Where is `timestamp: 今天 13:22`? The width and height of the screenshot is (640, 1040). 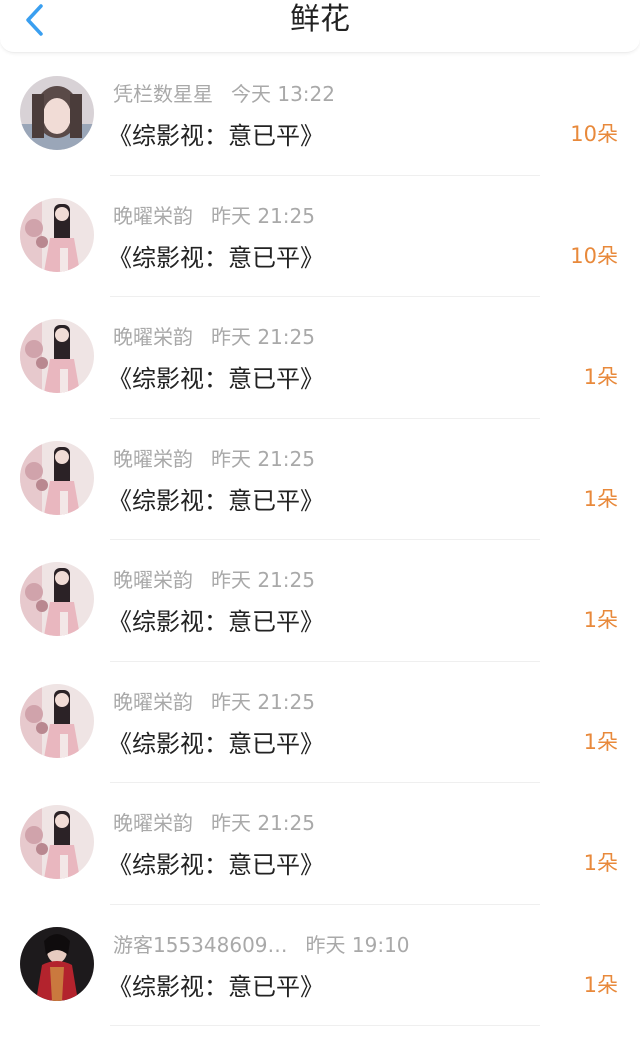 timestamp: 今天 13:22 is located at coordinates (283, 94).